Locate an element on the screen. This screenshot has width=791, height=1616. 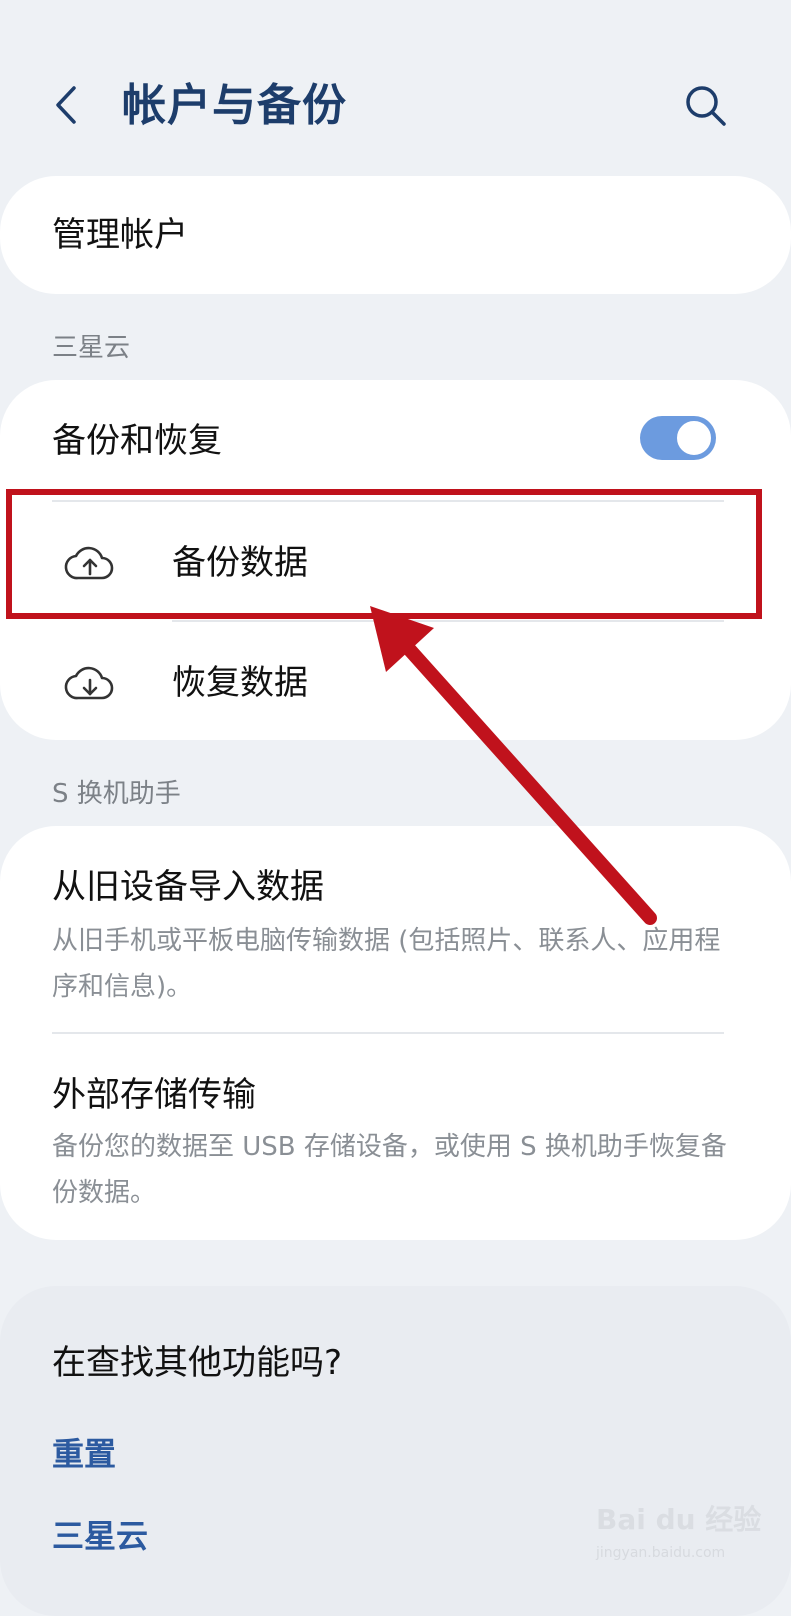
section-label-samsung-cloud: 三星云 is located at coordinates (91, 348).